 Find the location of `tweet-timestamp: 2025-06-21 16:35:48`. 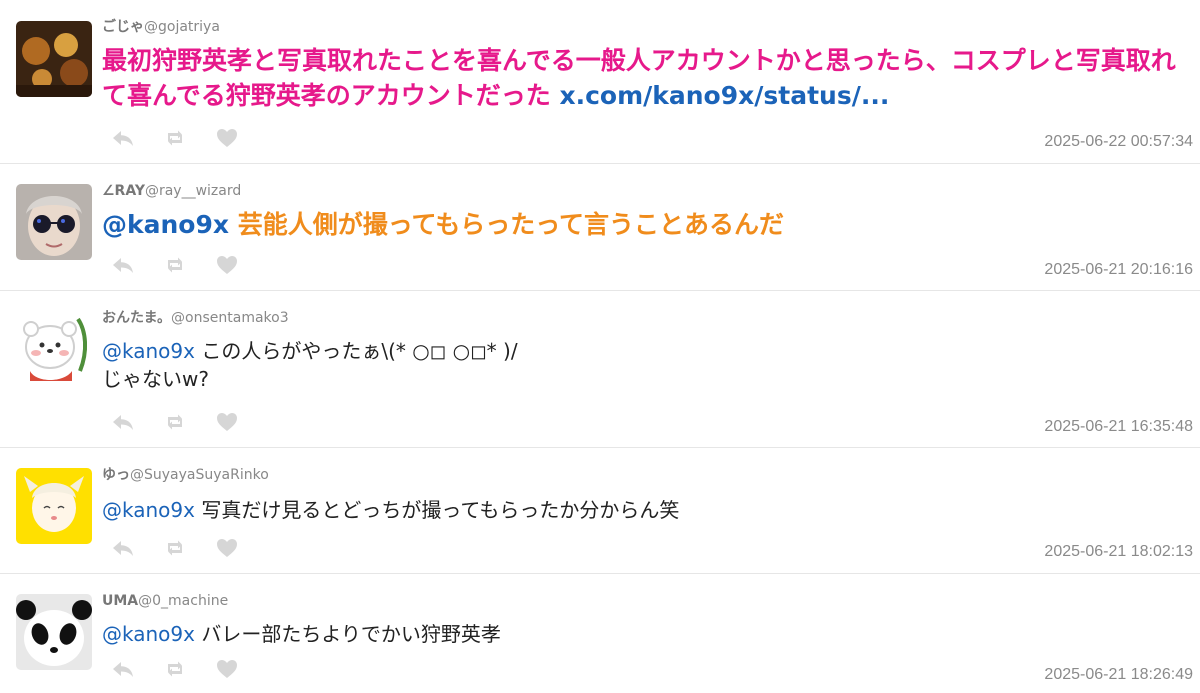

tweet-timestamp: 2025-06-21 16:35:48 is located at coordinates (1118, 427).